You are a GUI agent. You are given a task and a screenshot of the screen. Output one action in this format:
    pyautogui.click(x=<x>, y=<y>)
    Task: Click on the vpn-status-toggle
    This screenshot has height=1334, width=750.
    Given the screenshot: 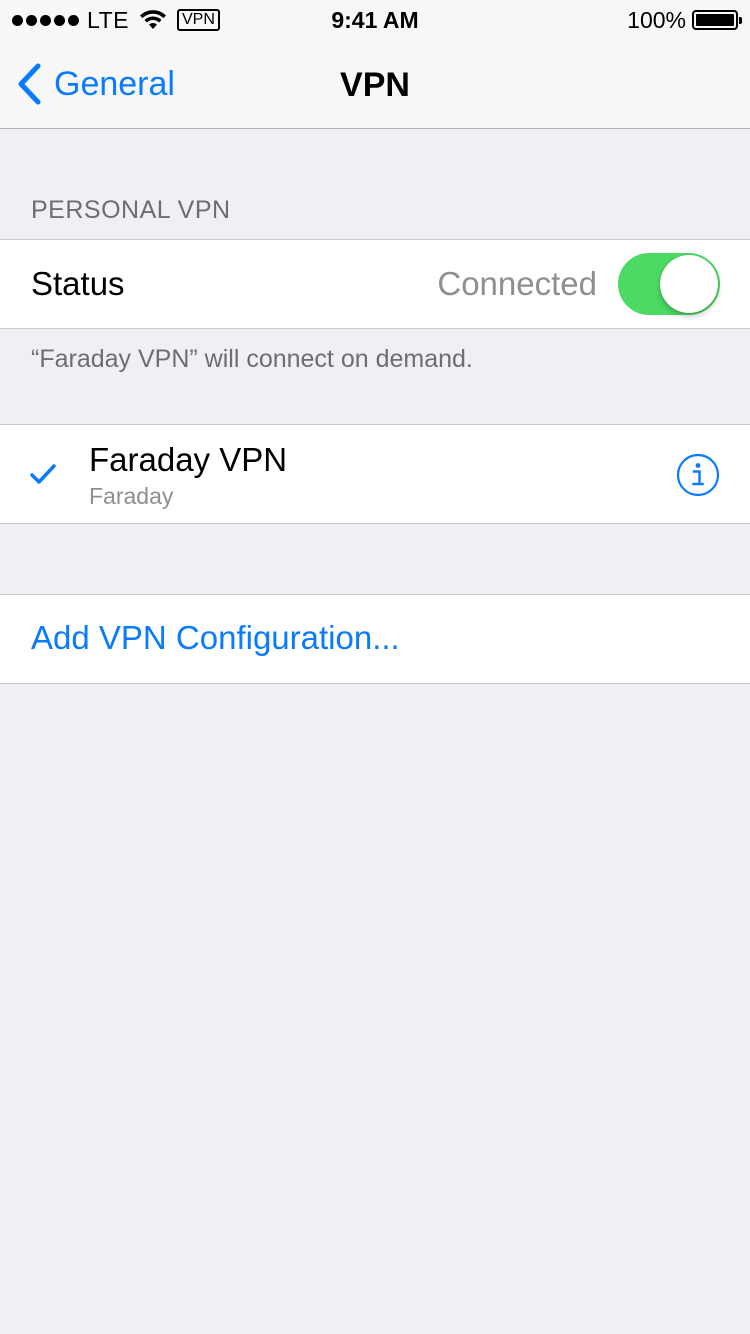 What is the action you would take?
    pyautogui.click(x=669, y=284)
    